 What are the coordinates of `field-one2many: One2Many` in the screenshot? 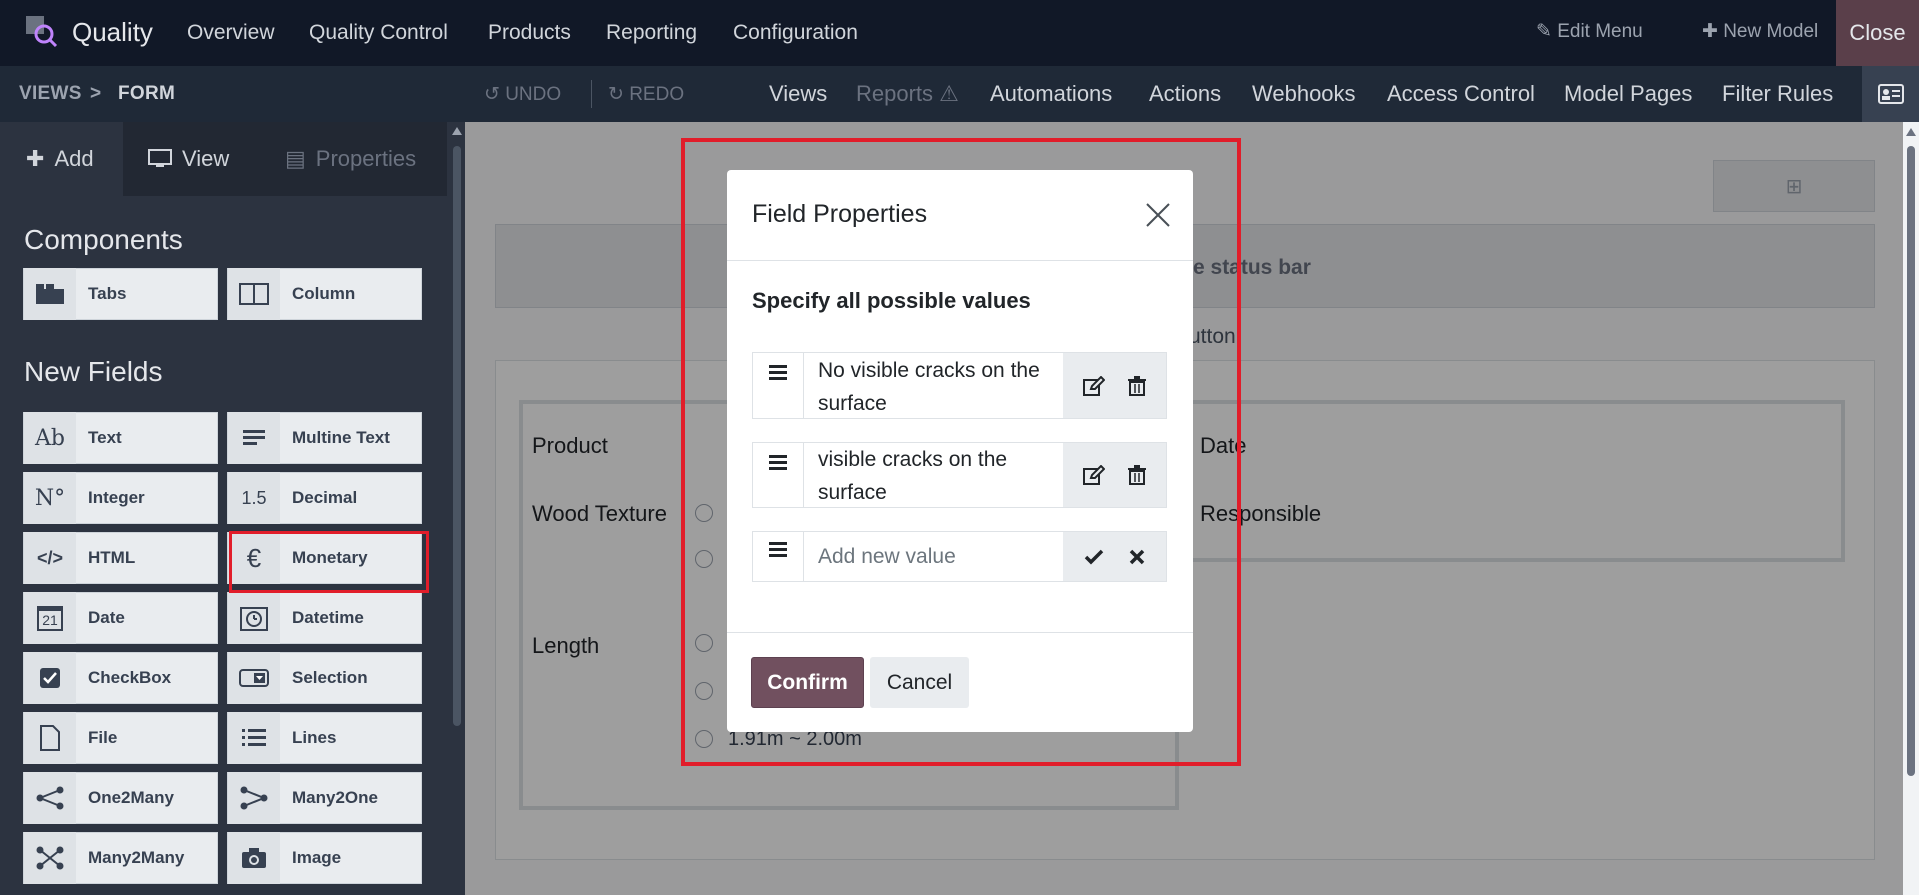 It's located at (120, 798).